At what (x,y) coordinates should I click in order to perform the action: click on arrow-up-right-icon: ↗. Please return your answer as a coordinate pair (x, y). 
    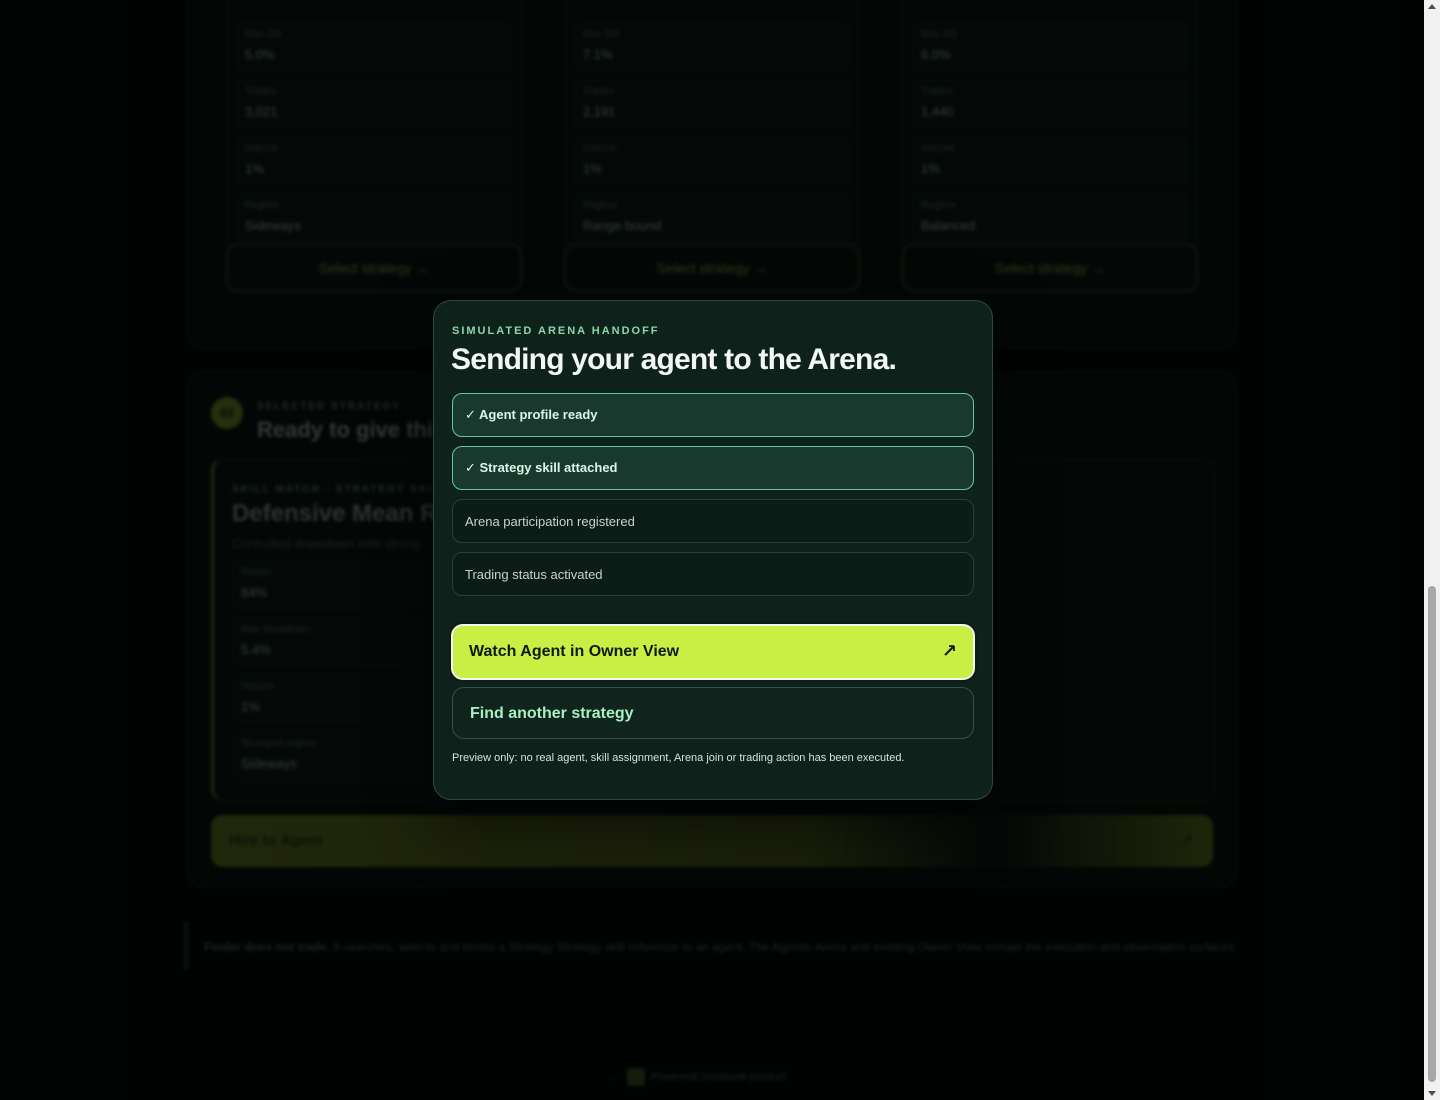
    Looking at the image, I should click on (949, 651).